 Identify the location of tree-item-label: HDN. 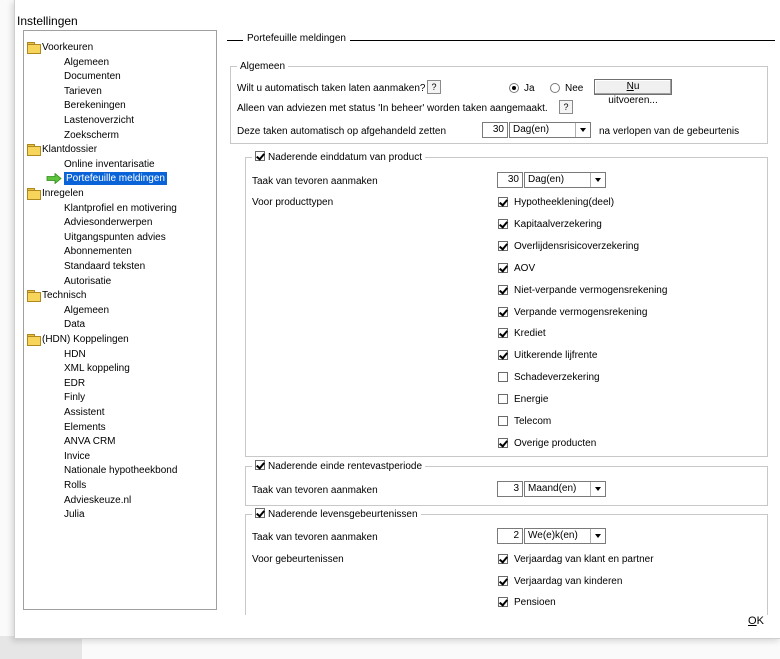
(75, 354).